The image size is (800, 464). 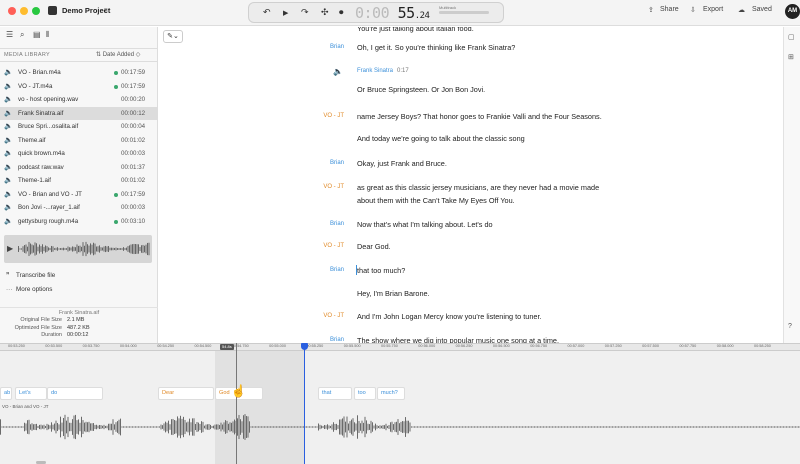 What do you see at coordinates (106, 10) in the screenshot?
I see `chevron-down-icon: ▾` at bounding box center [106, 10].